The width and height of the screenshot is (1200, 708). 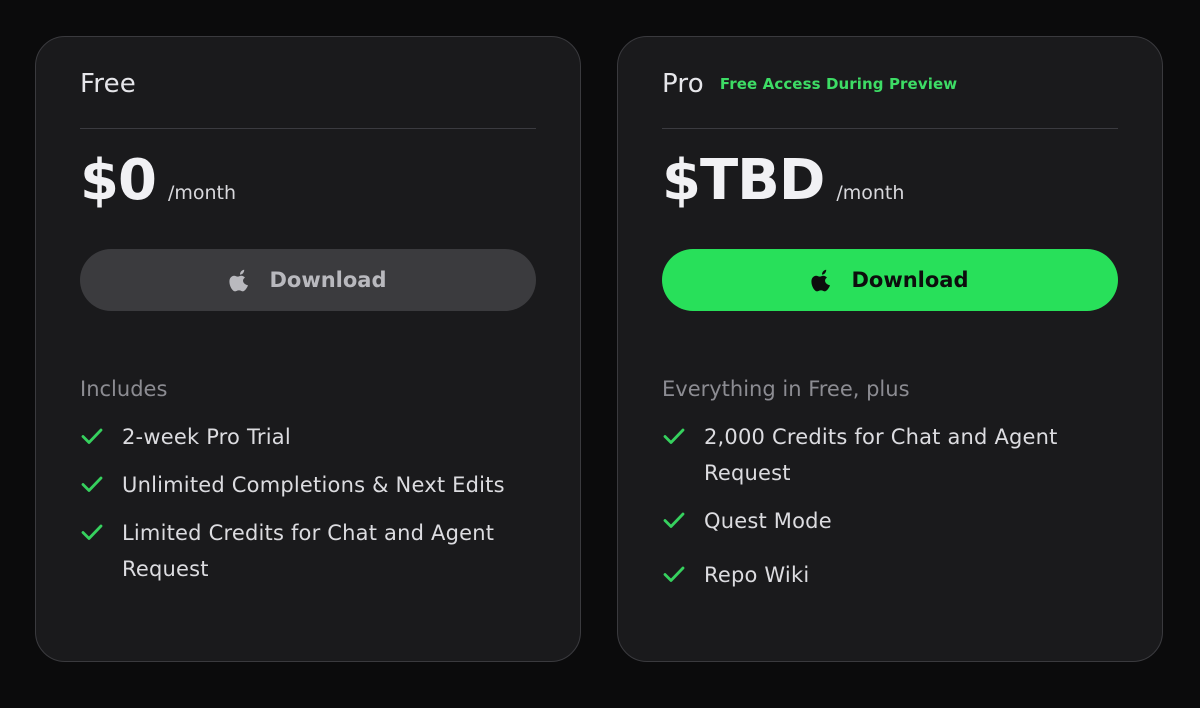 I want to click on feature-item: 2-week Pro Trial, so click(x=308, y=437).